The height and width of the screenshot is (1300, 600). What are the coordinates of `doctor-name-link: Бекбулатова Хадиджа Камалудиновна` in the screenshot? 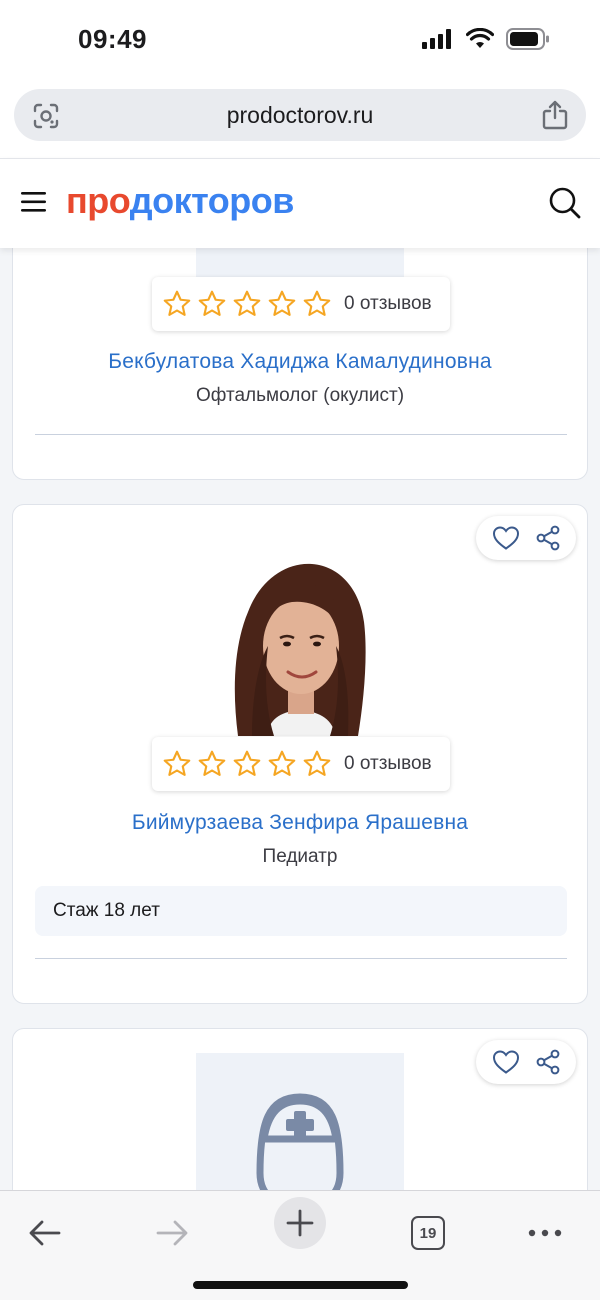 It's located at (300, 362).